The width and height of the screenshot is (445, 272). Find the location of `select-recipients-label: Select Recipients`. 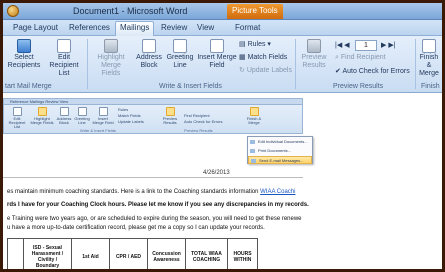

select-recipients-label: Select Recipients is located at coordinates (24, 61).